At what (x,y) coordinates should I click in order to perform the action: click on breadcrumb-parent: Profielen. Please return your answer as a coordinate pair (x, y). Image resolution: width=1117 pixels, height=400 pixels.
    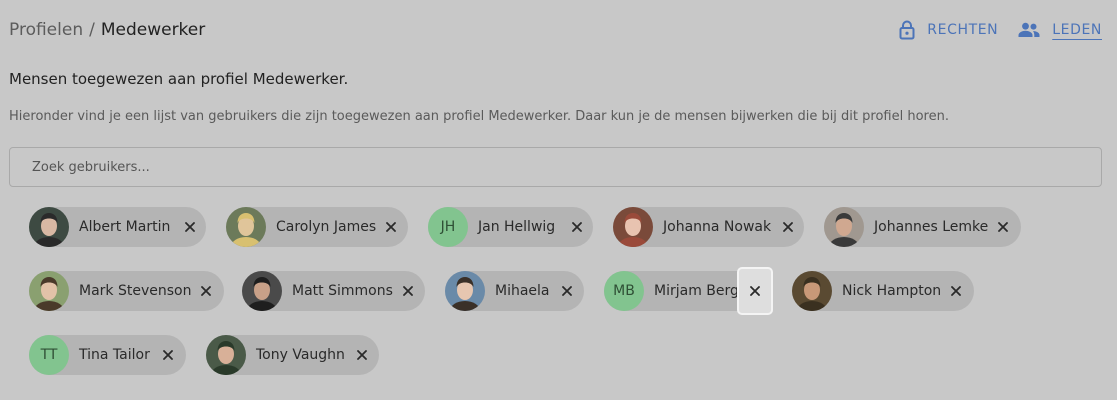
    Looking at the image, I should click on (46, 30).